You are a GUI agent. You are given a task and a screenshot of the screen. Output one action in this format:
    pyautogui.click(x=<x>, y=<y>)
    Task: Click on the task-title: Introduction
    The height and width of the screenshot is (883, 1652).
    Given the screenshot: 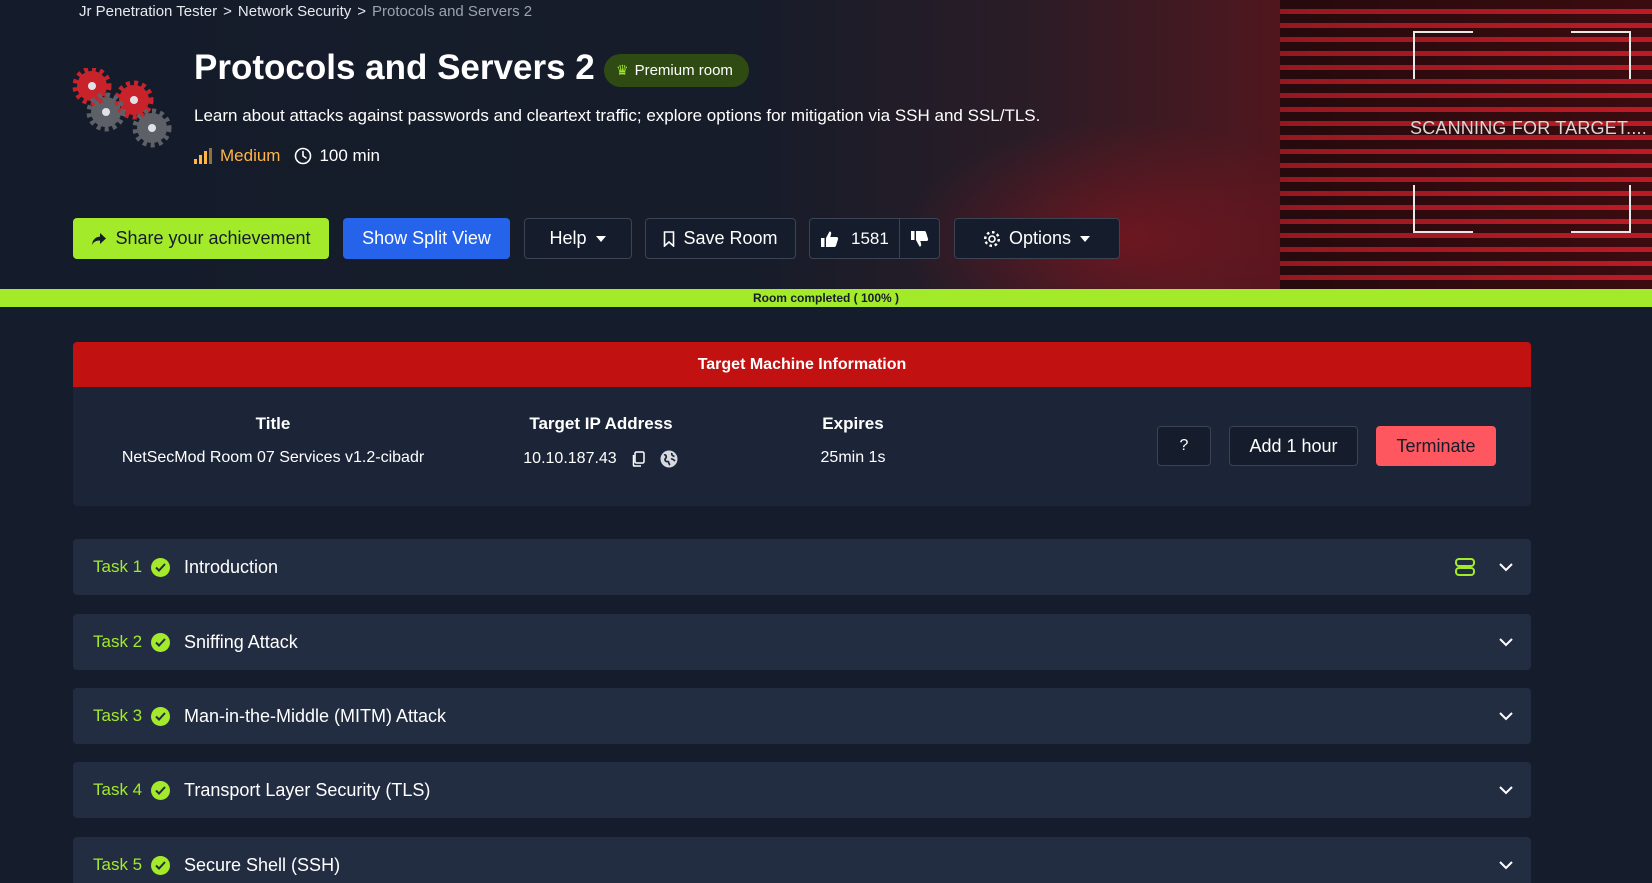 What is the action you would take?
    pyautogui.click(x=231, y=566)
    